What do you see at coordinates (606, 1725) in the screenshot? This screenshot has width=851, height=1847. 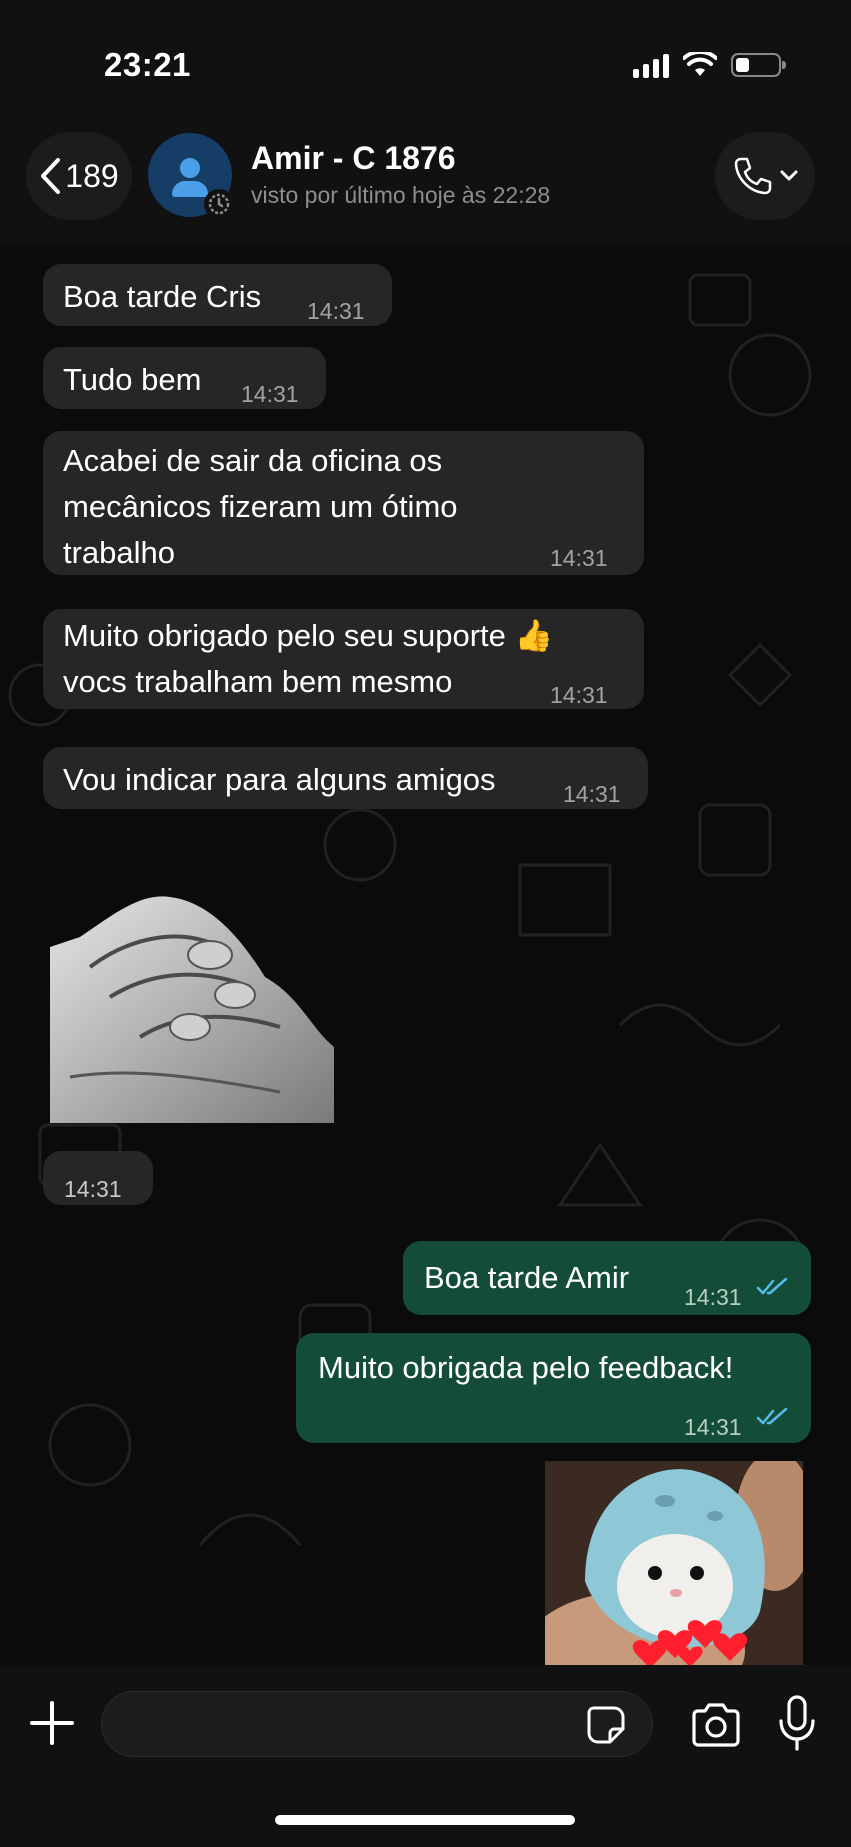 I see `sticker-icon` at bounding box center [606, 1725].